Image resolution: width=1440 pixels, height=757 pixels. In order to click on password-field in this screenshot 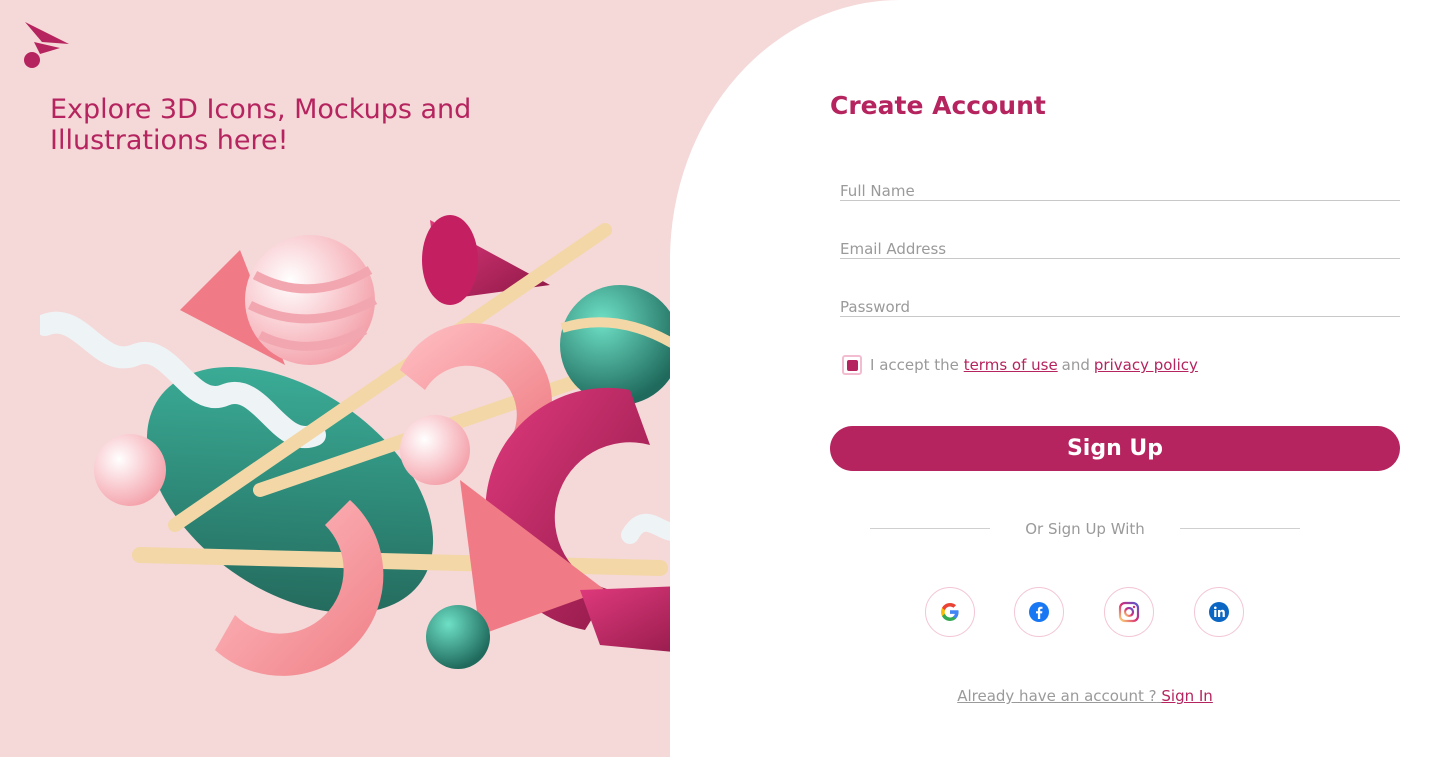, I will do `click(1120, 302)`.